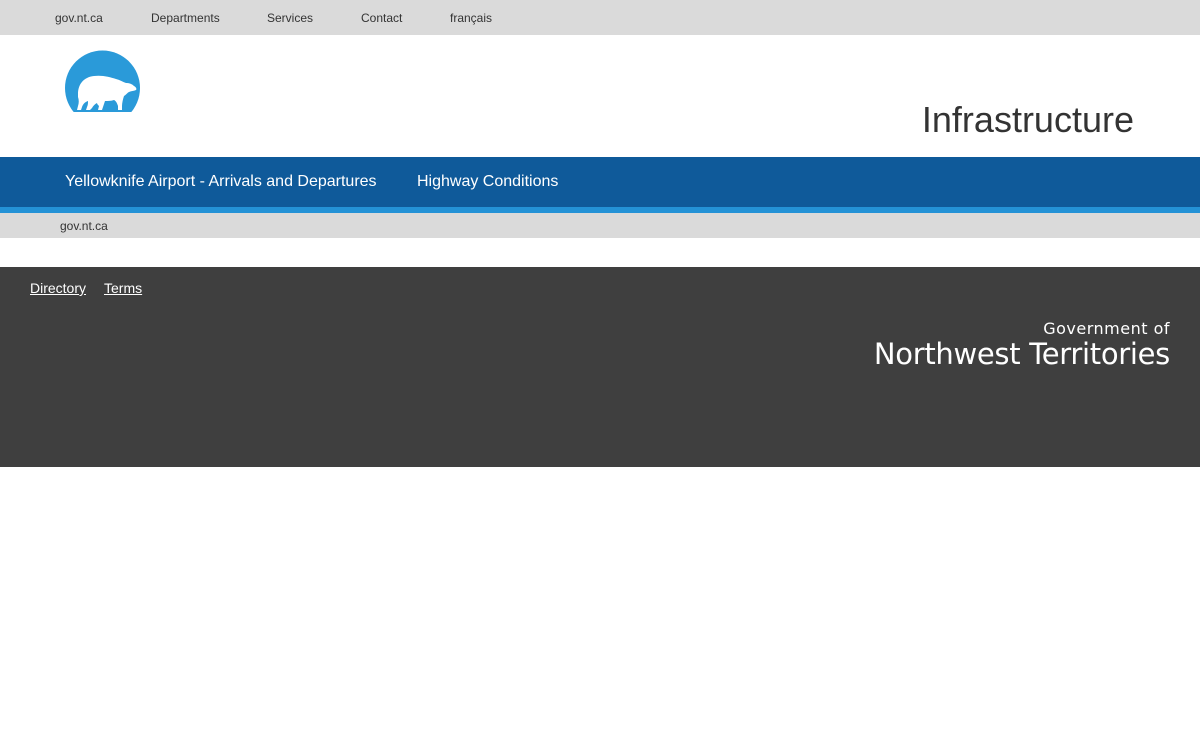  Describe the element at coordinates (487, 182) in the screenshot. I see `nav-item-highway-conditions: Highway Conditions` at that location.